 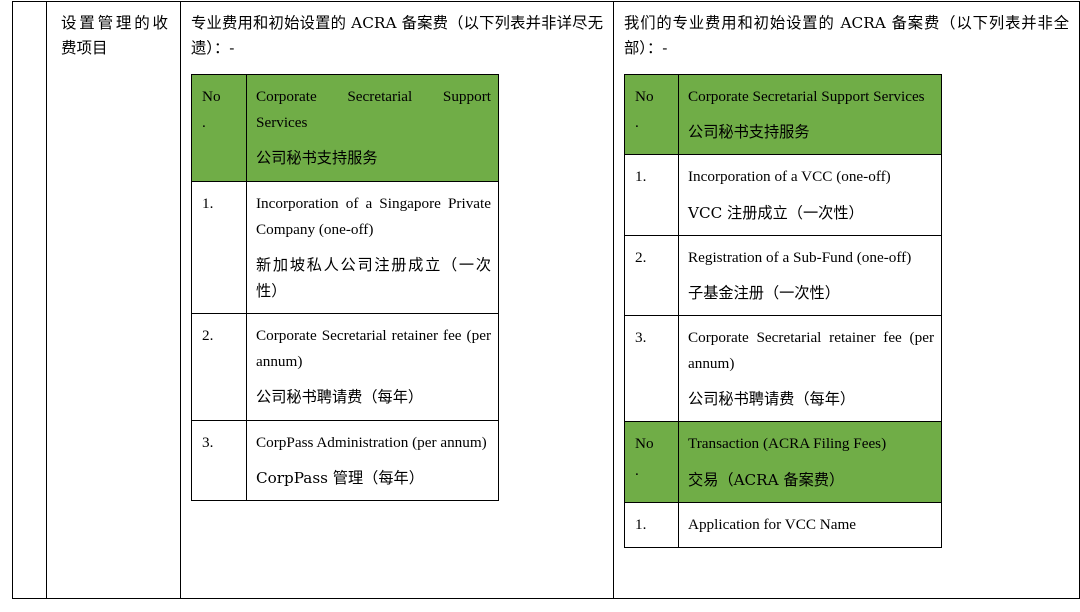 What do you see at coordinates (766, 479) in the screenshot?
I see `header-title-cn: 交易（ACRA 备案费）` at bounding box center [766, 479].